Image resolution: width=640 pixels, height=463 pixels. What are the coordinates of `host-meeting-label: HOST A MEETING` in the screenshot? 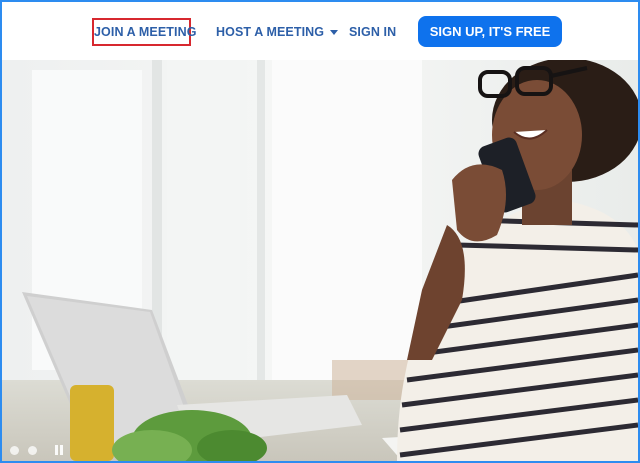 It's located at (270, 32).